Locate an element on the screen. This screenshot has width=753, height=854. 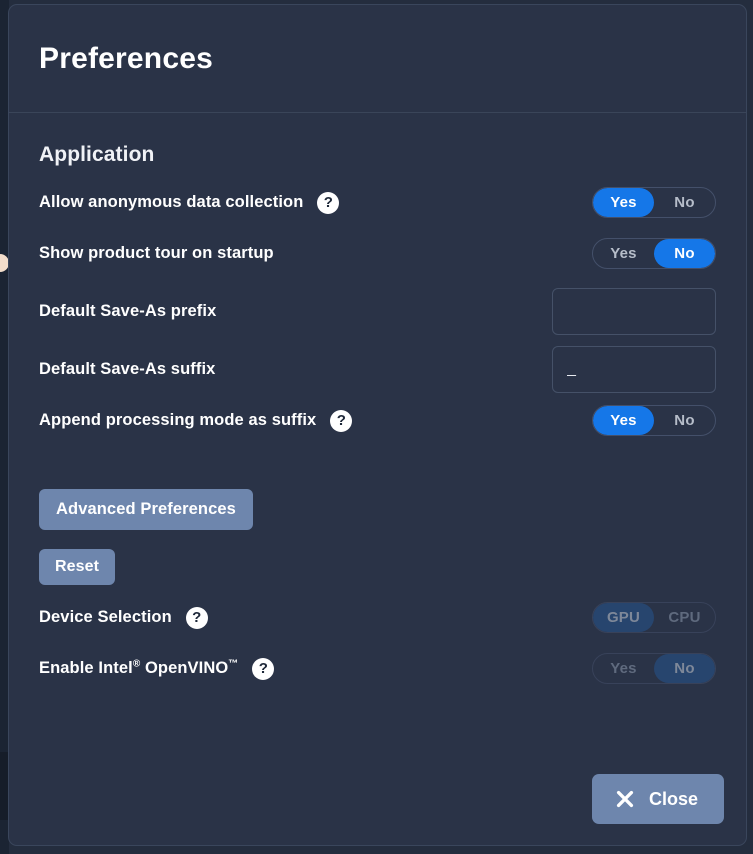
advanced-preferences-button: Advanced Preferences is located at coordinates (146, 509).